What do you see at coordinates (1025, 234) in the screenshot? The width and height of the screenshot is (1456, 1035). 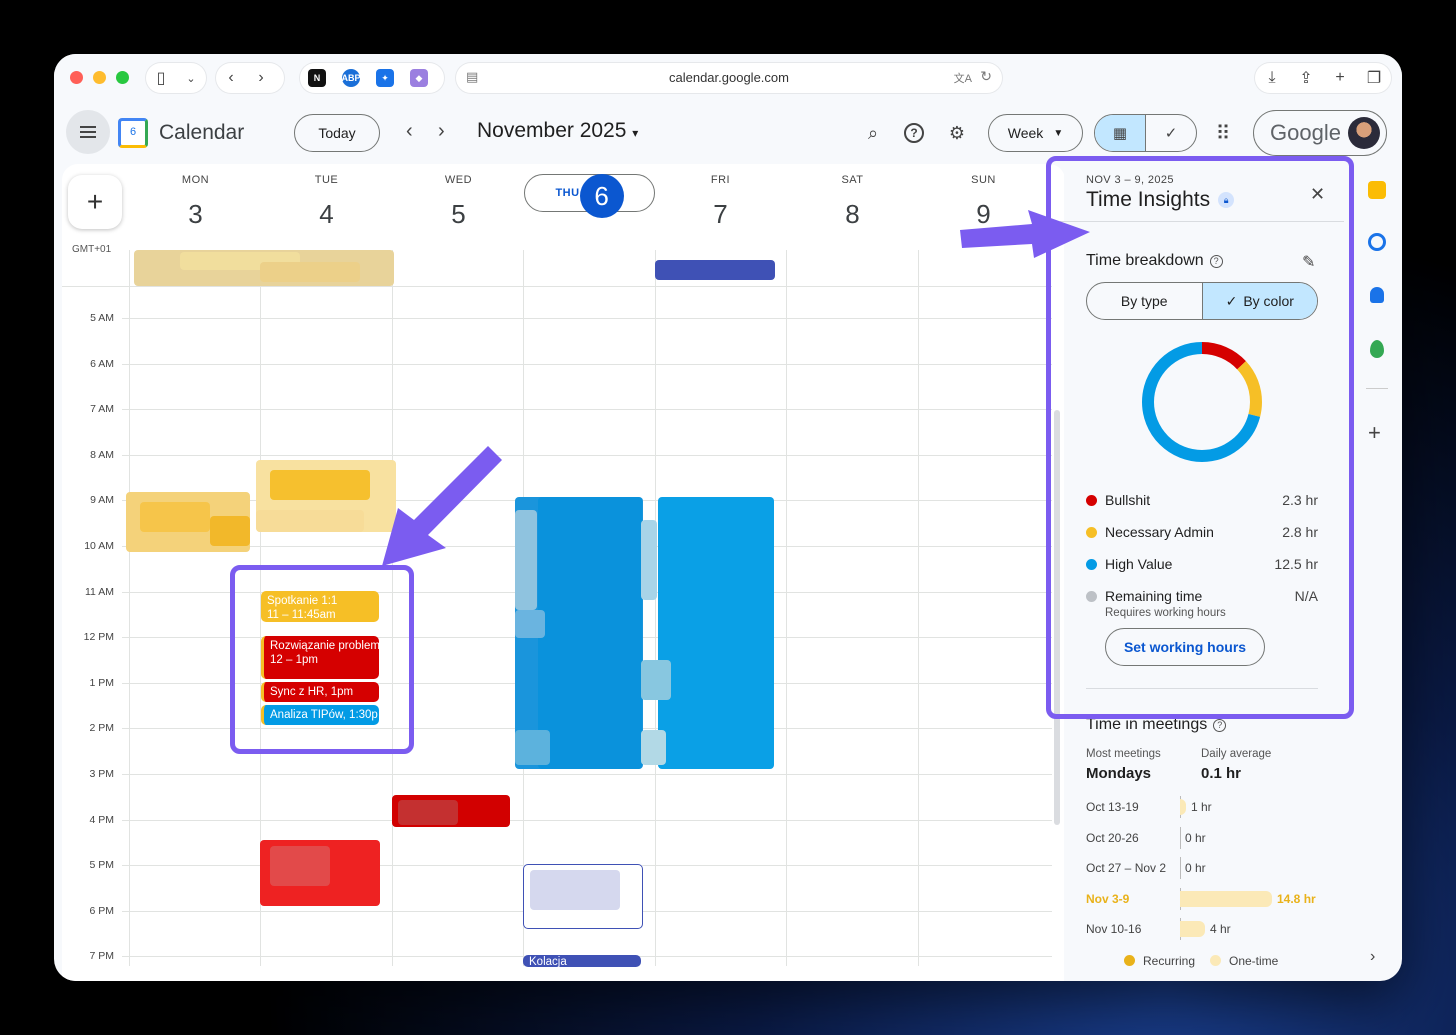 I see `arrow-to-panel` at bounding box center [1025, 234].